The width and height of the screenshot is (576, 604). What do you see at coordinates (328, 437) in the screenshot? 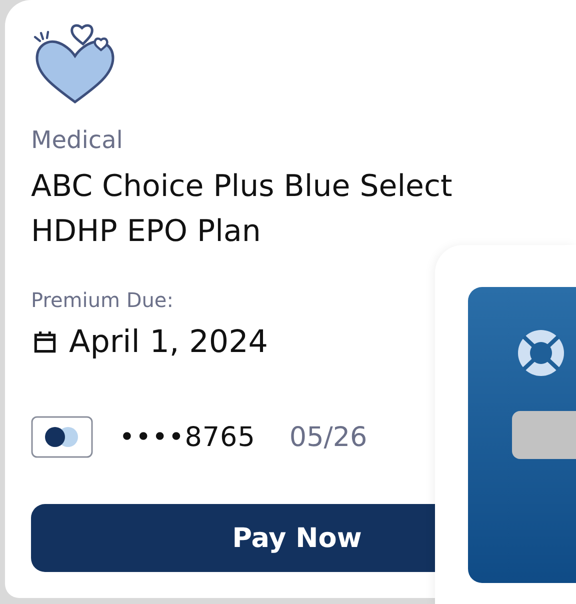
I see `card-expiry: 05/26` at bounding box center [328, 437].